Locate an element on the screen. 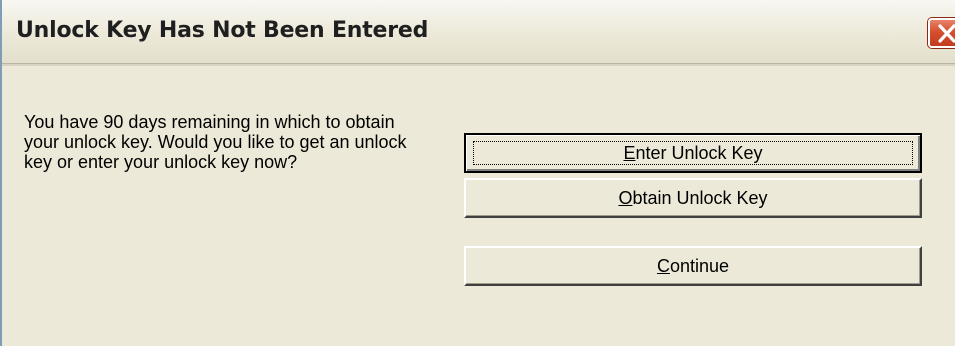  enter-unlock-key-button: Enter Unlock Key is located at coordinates (693, 153).